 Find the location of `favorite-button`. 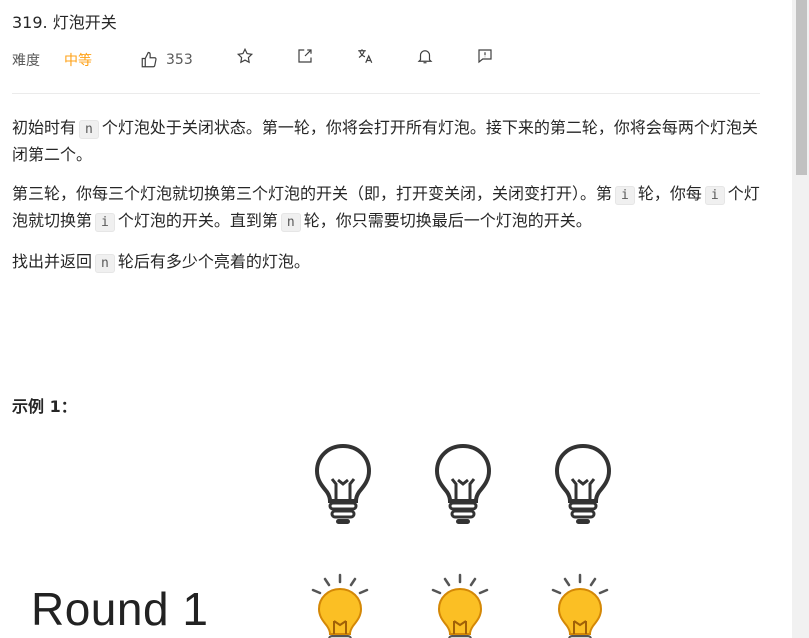

favorite-button is located at coordinates (245, 58).